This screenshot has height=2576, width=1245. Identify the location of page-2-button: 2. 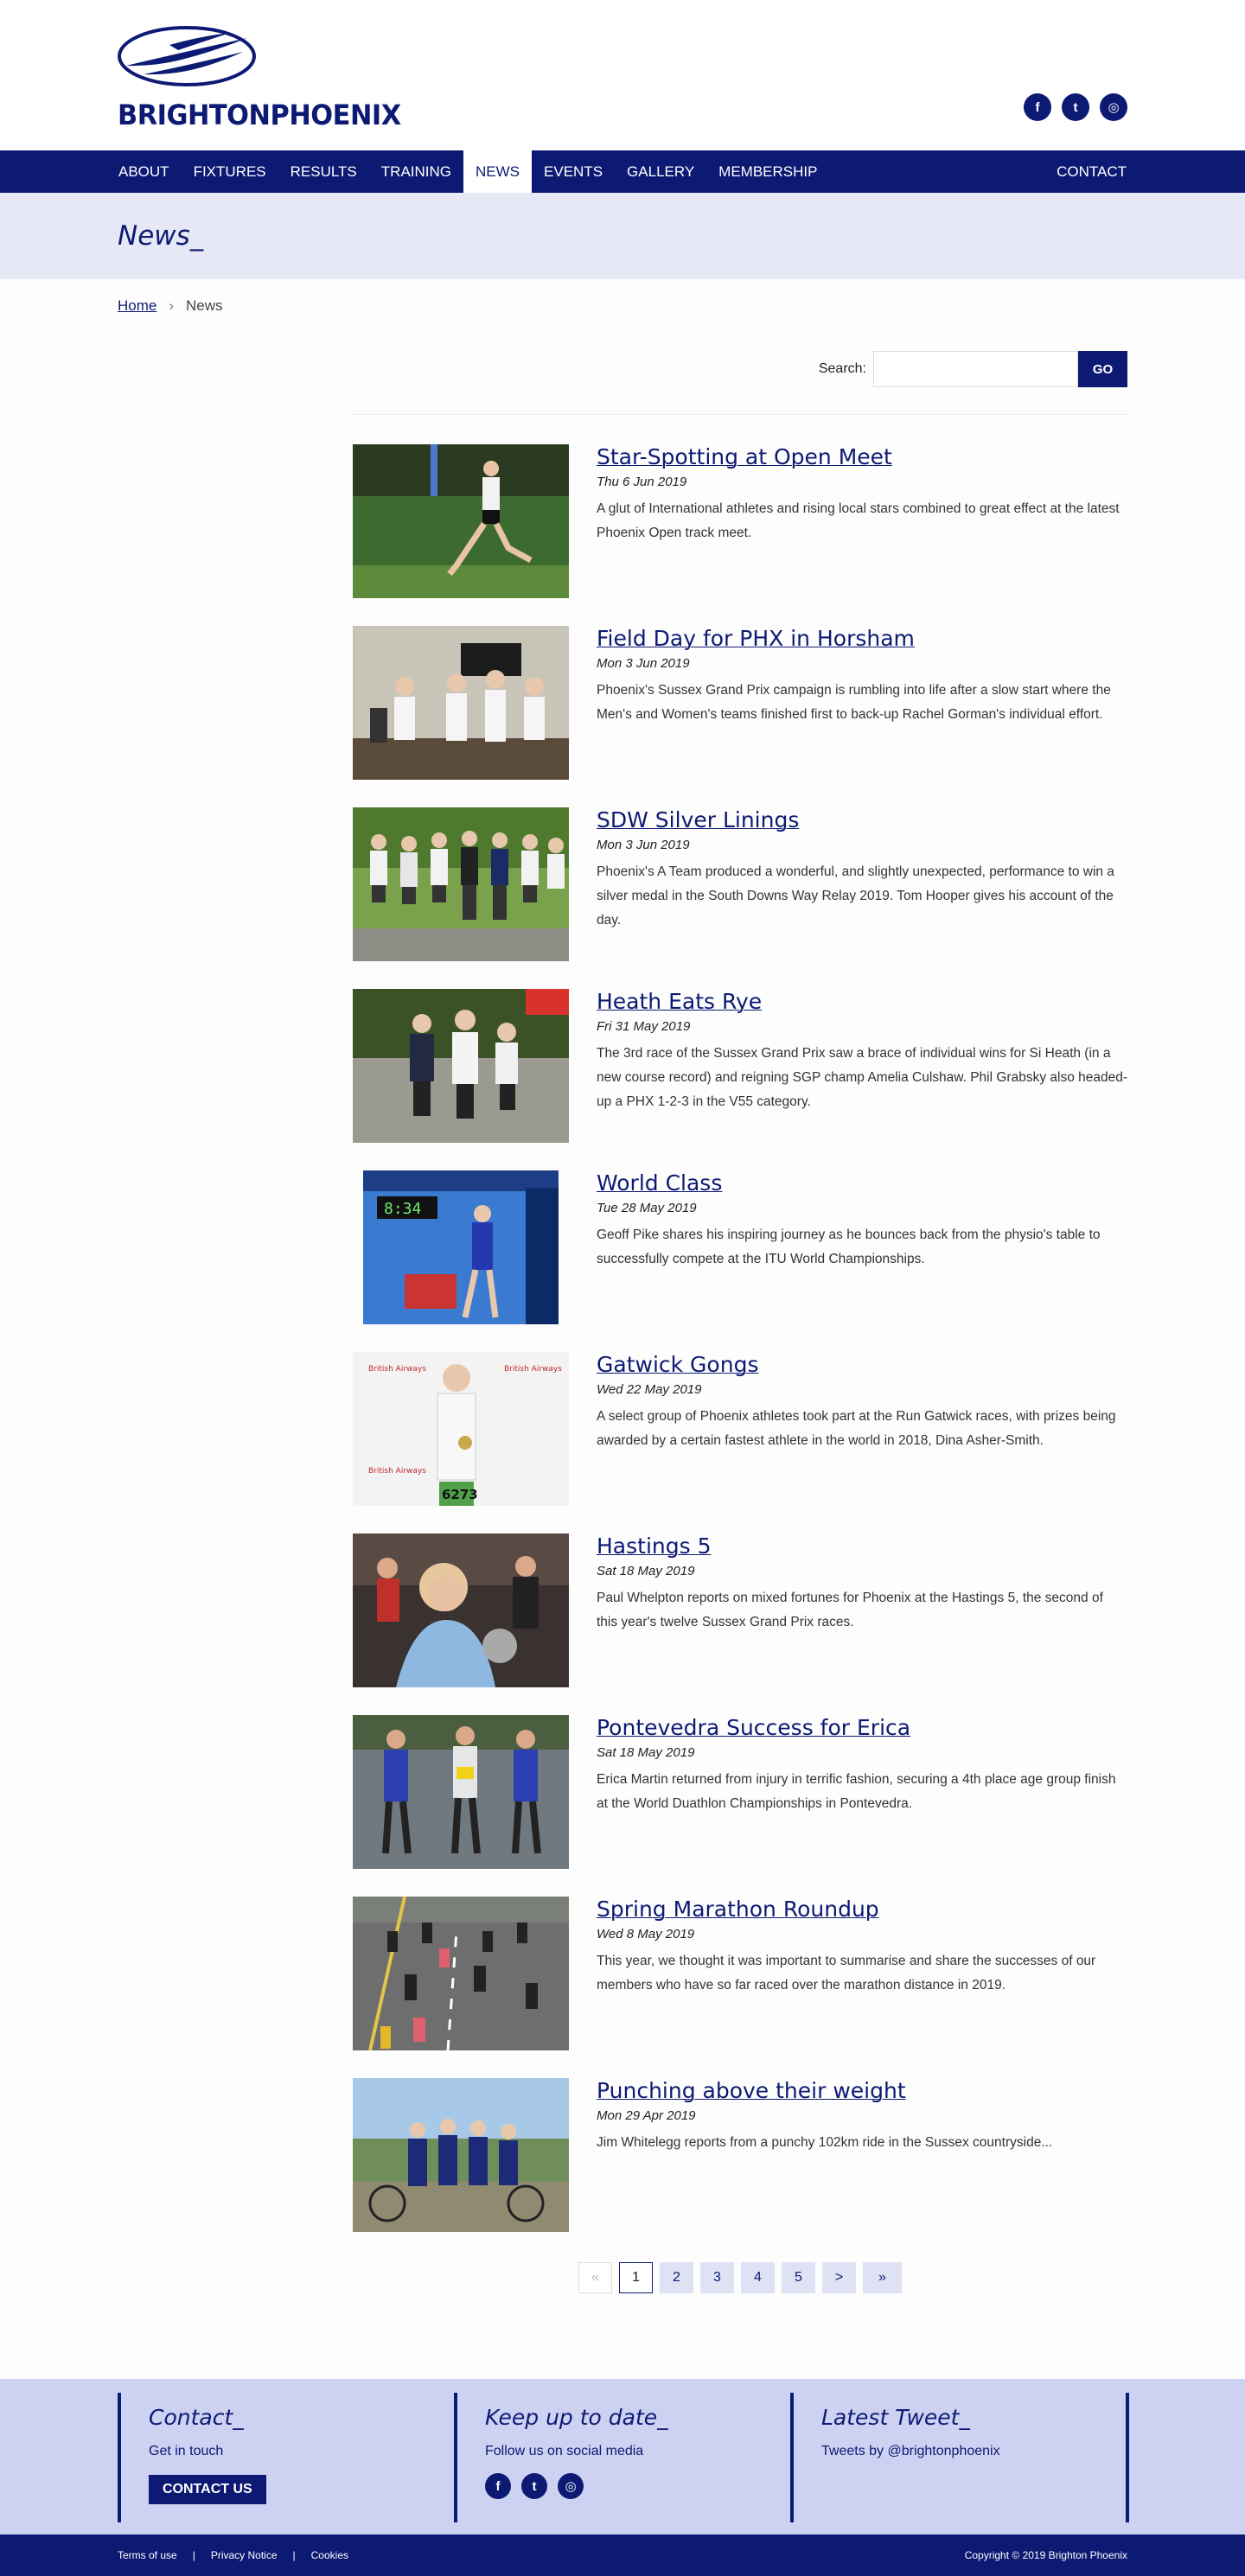
(676, 2277).